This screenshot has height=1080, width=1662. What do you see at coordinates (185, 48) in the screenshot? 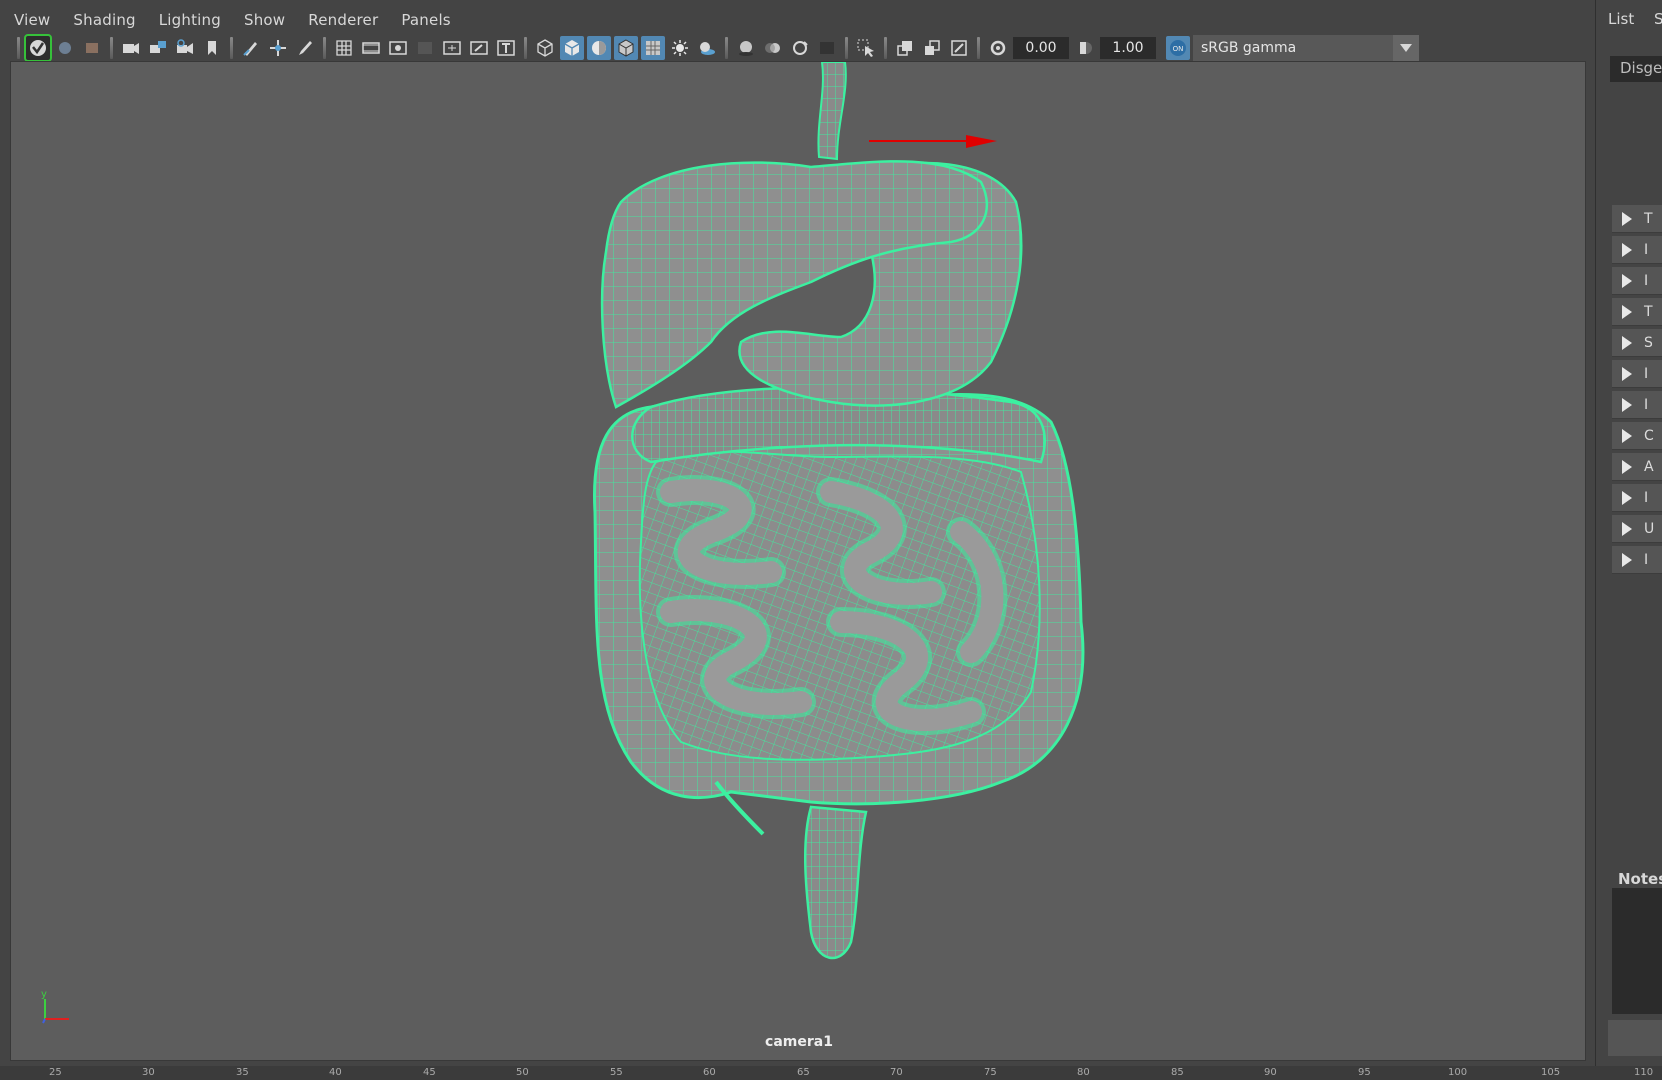
I see `2d-pan-zoom-icon` at bounding box center [185, 48].